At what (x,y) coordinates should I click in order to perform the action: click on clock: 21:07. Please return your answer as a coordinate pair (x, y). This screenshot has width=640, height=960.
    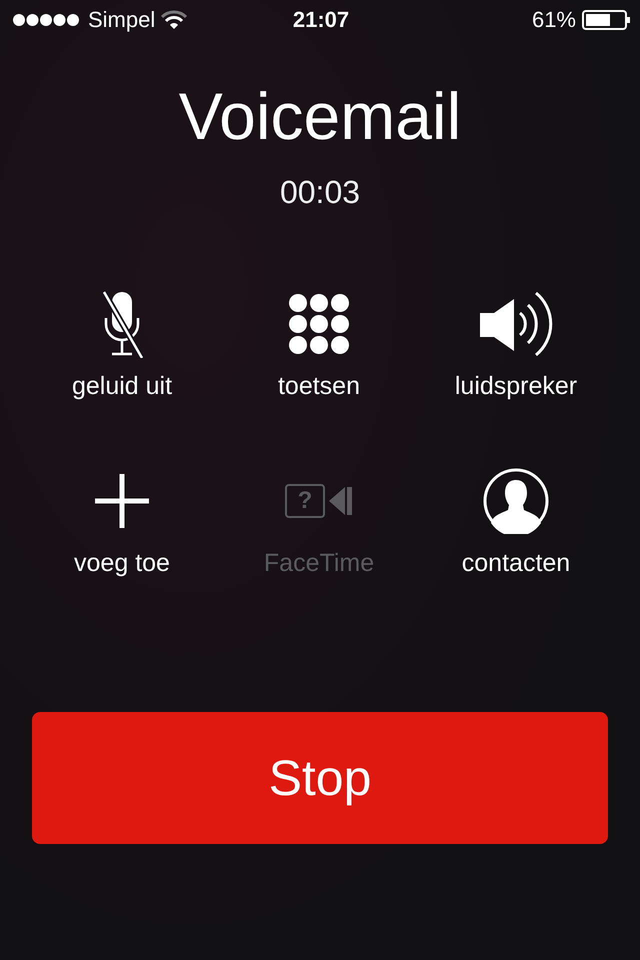
    Looking at the image, I should click on (321, 20).